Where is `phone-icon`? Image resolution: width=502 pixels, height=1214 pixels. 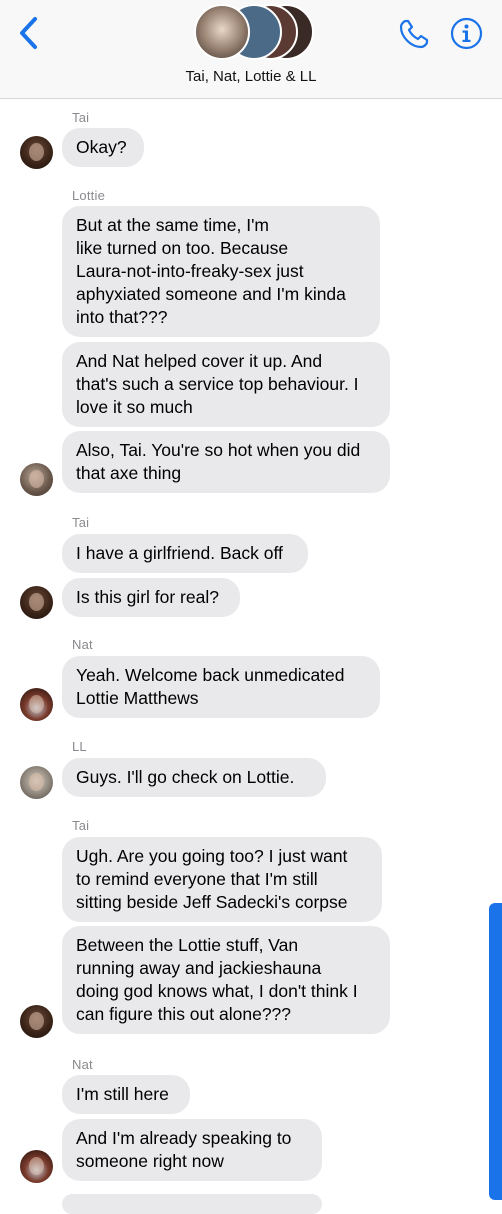
phone-icon is located at coordinates (414, 34).